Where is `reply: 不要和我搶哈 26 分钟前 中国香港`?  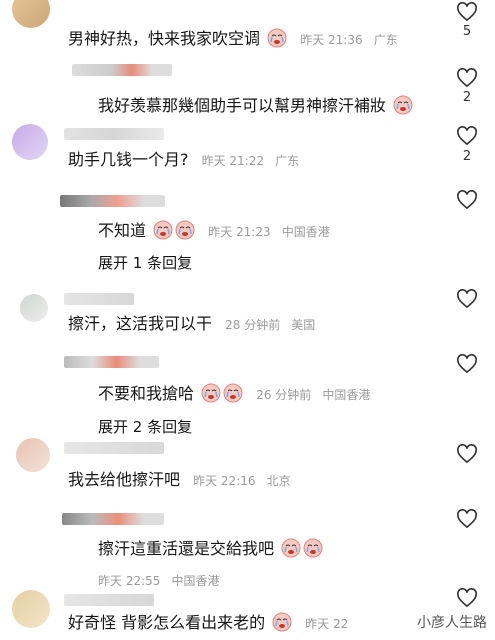
reply: 不要和我搶哈 26 分钟前 中国香港 is located at coordinates (234, 394).